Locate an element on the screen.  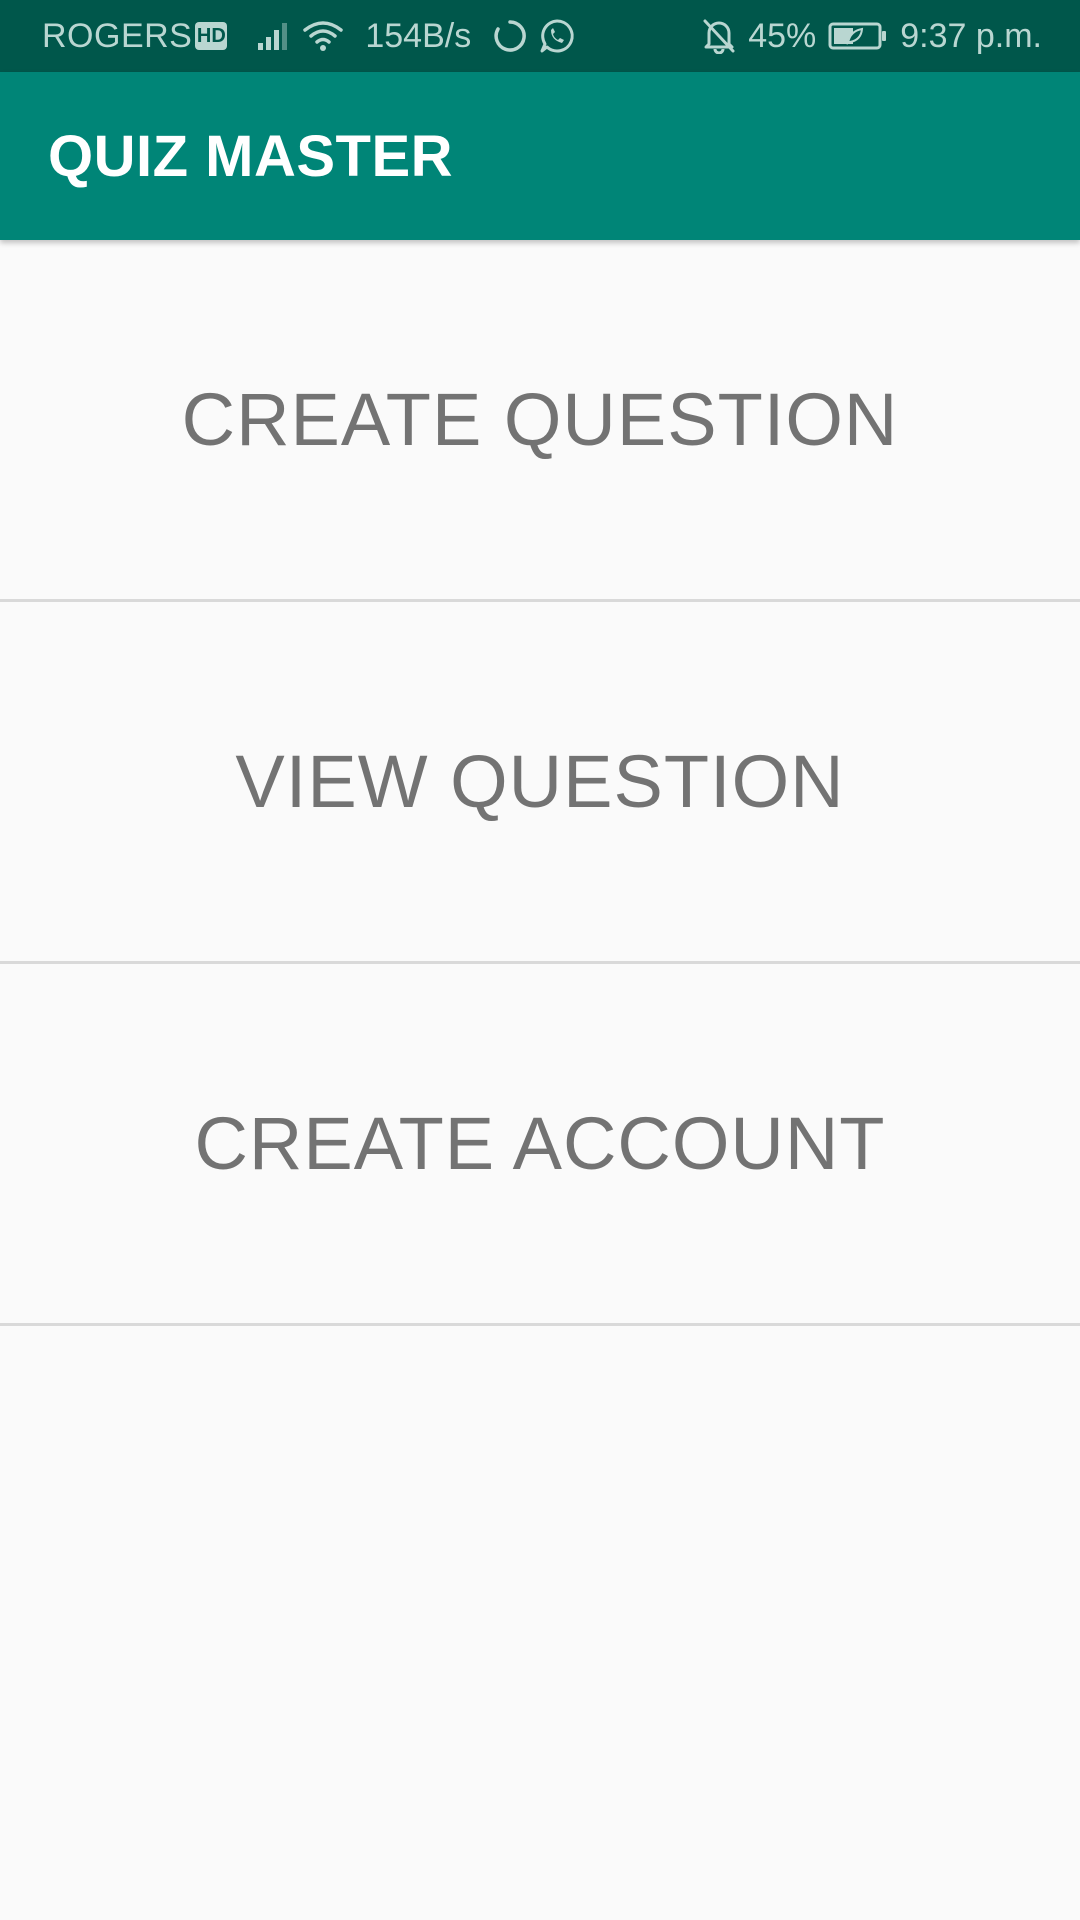
wifi-icon is located at coordinates (323, 36).